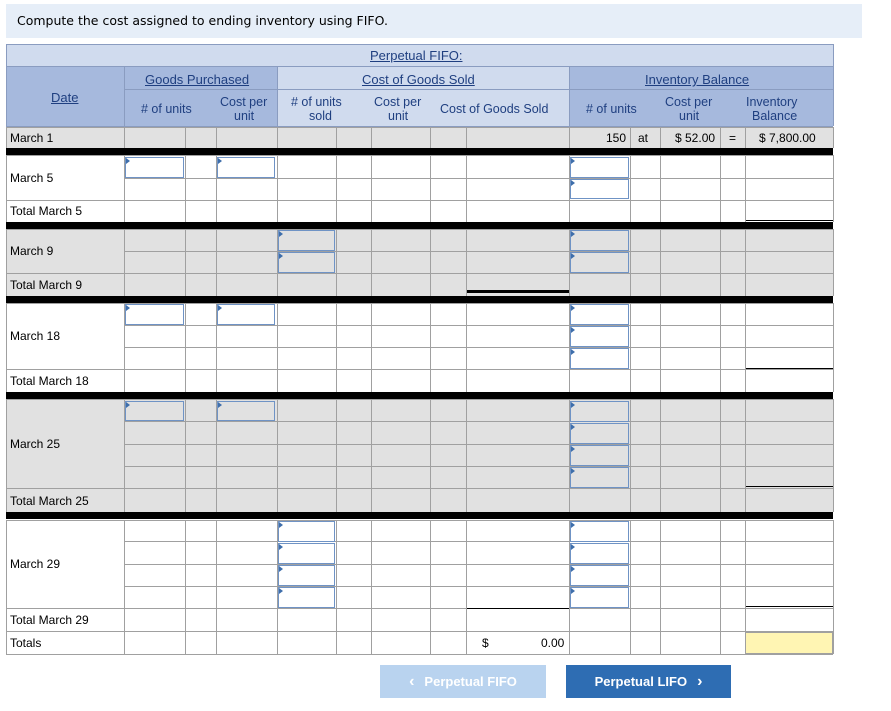  What do you see at coordinates (154, 167) in the screenshot?
I see `p-units-input-march5` at bounding box center [154, 167].